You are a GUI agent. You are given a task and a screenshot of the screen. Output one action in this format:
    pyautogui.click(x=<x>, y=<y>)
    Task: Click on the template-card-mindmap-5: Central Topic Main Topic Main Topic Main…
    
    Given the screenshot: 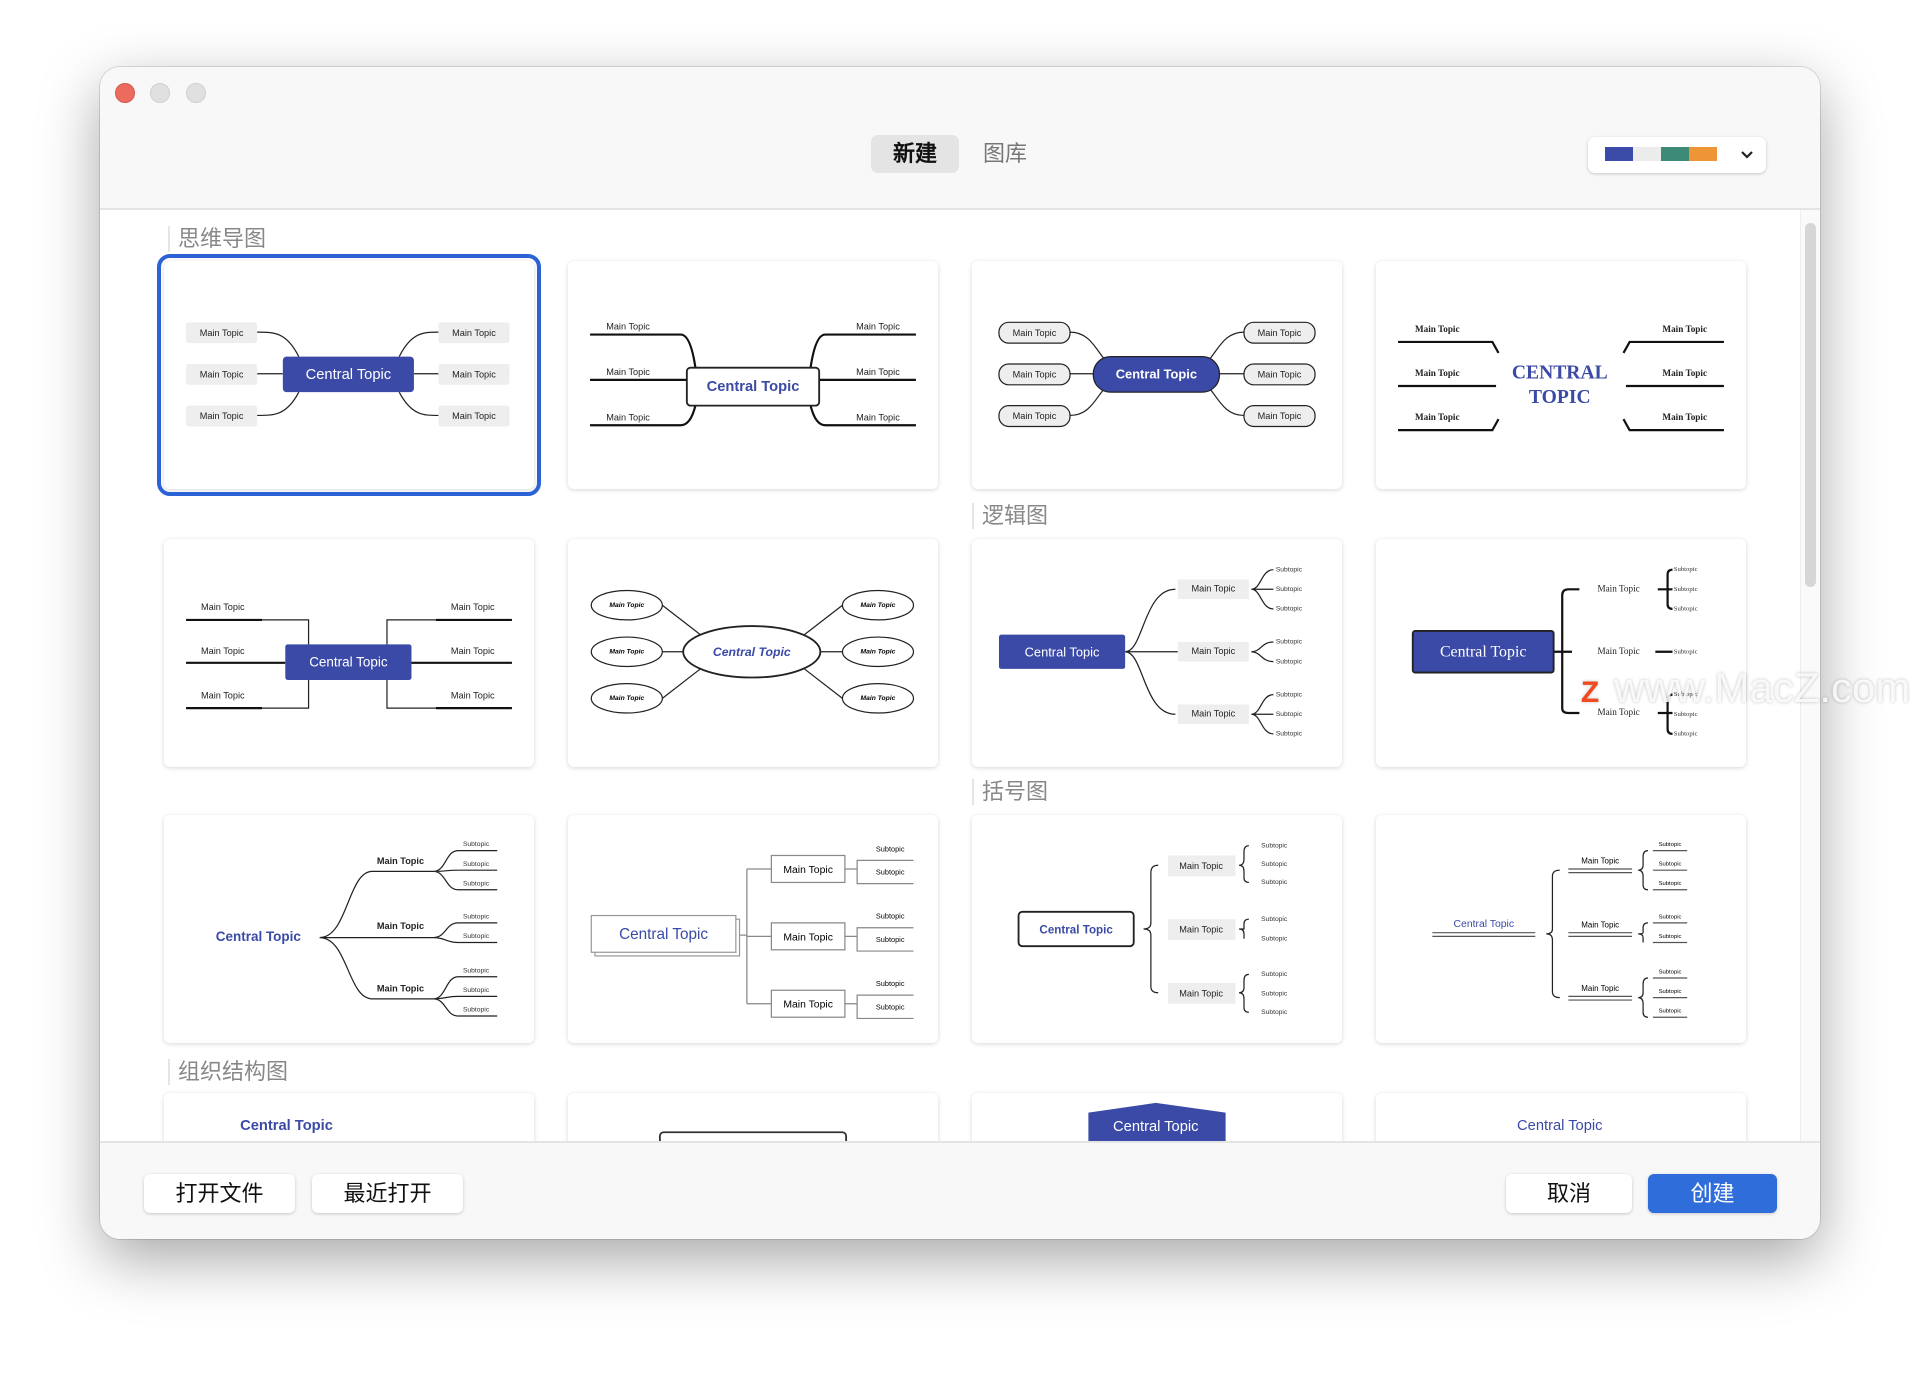 What is the action you would take?
    pyautogui.click(x=349, y=653)
    